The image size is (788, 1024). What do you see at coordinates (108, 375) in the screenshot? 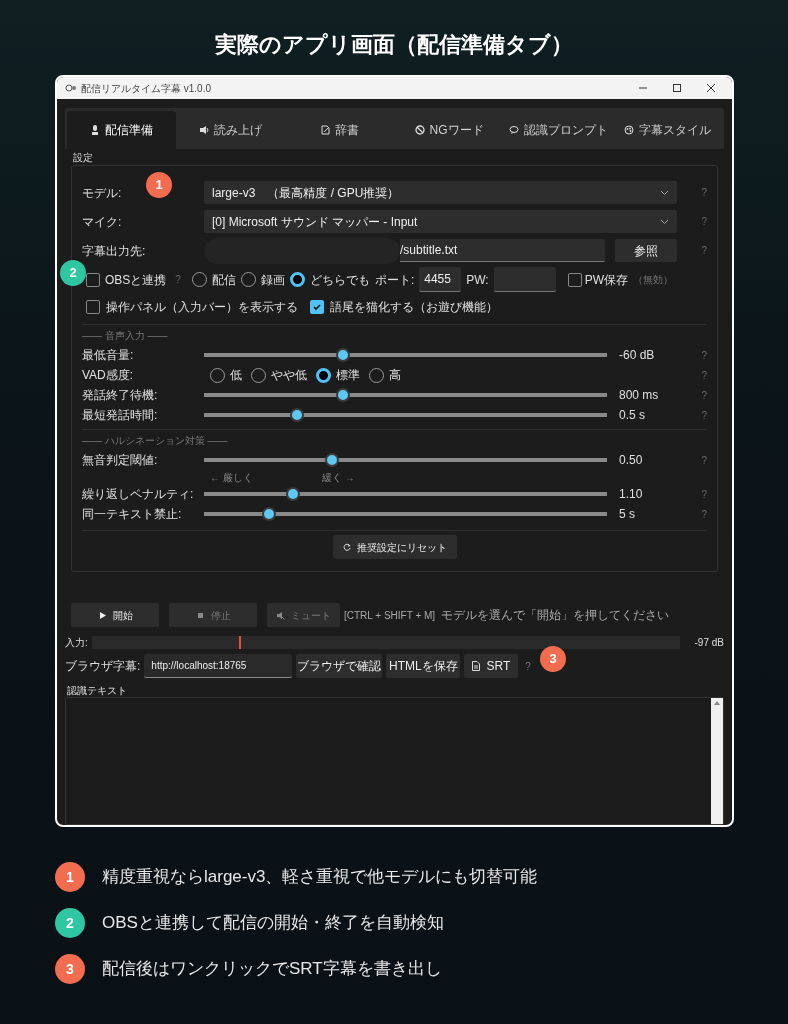
I see `field-label: VAD感度:` at bounding box center [108, 375].